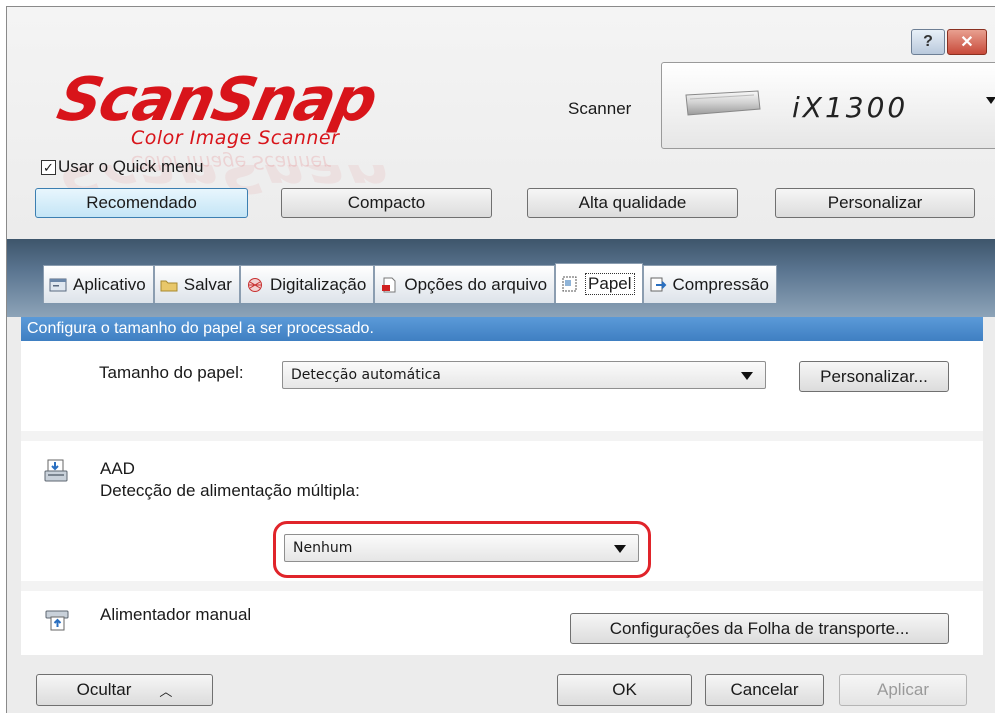  Describe the element at coordinates (624, 690) in the screenshot. I see `ok-button: OK` at that location.